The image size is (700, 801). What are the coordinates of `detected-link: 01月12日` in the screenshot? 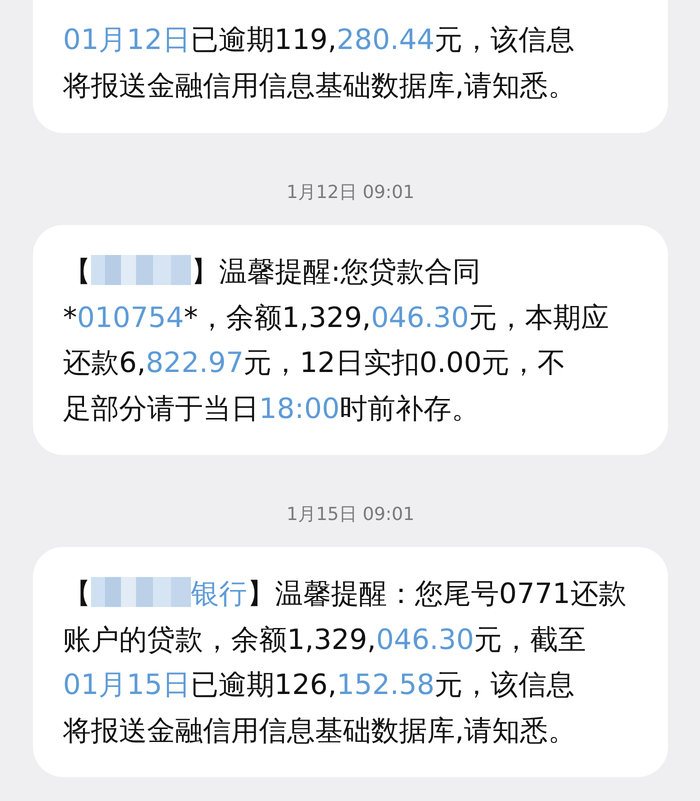 It's located at (126, 39).